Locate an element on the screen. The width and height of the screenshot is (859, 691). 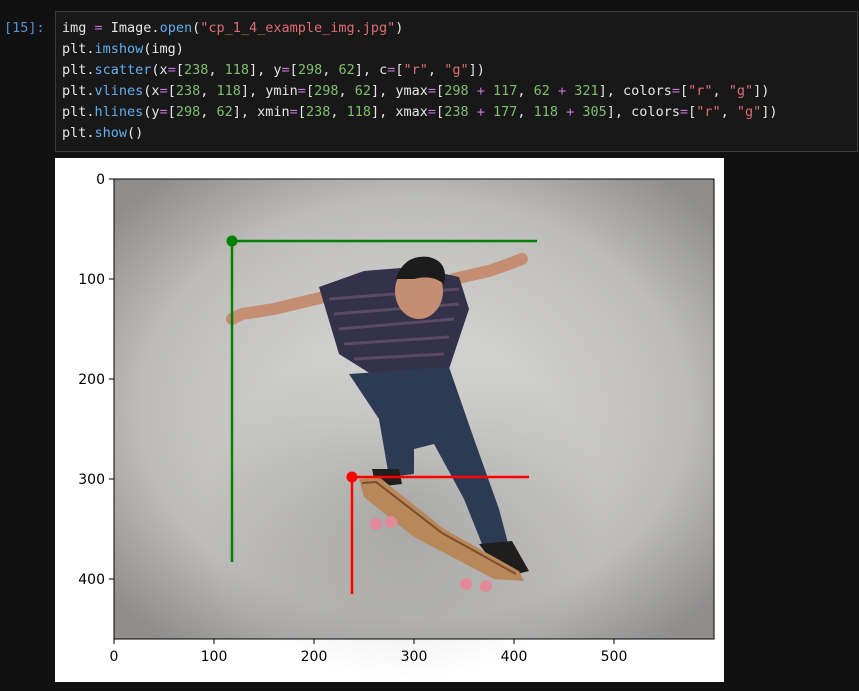
code-token: 321 is located at coordinates (586, 91).